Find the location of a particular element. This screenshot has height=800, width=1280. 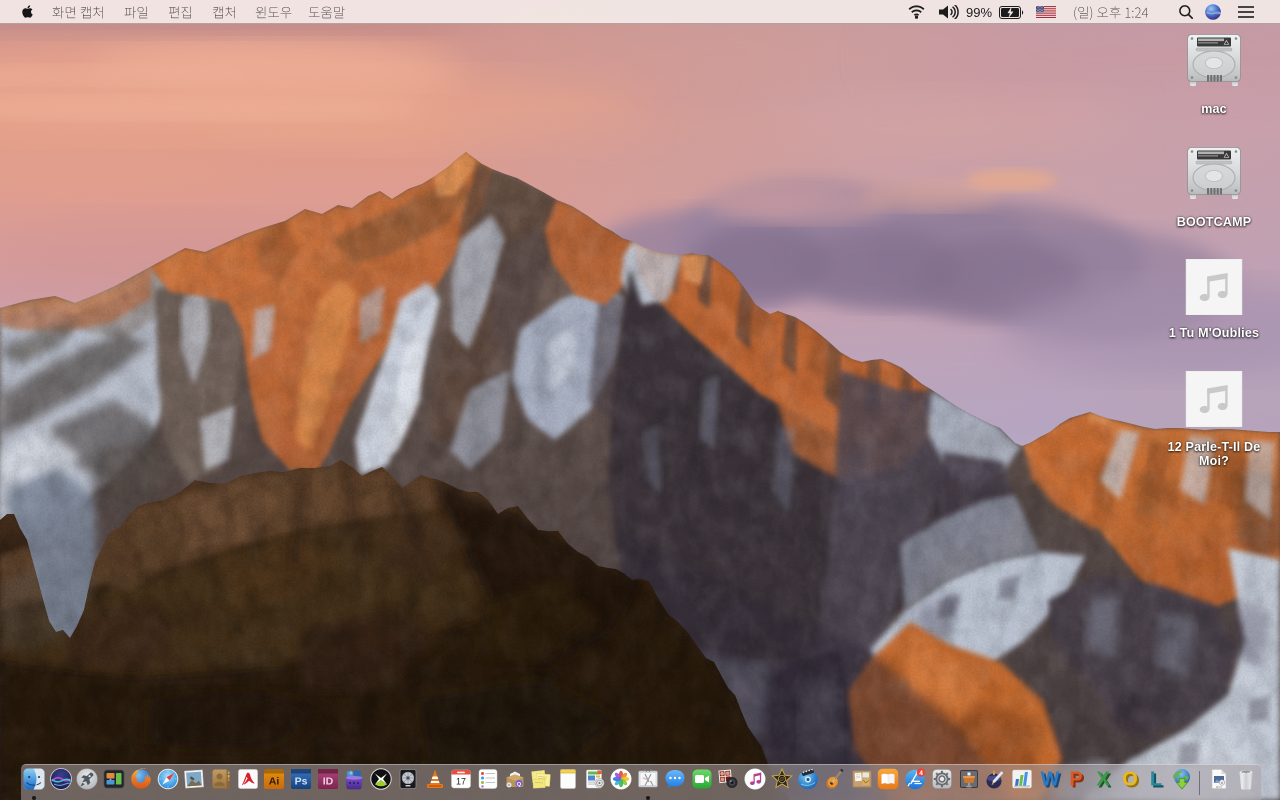

svg-text: L is located at coordinates (1156, 780).